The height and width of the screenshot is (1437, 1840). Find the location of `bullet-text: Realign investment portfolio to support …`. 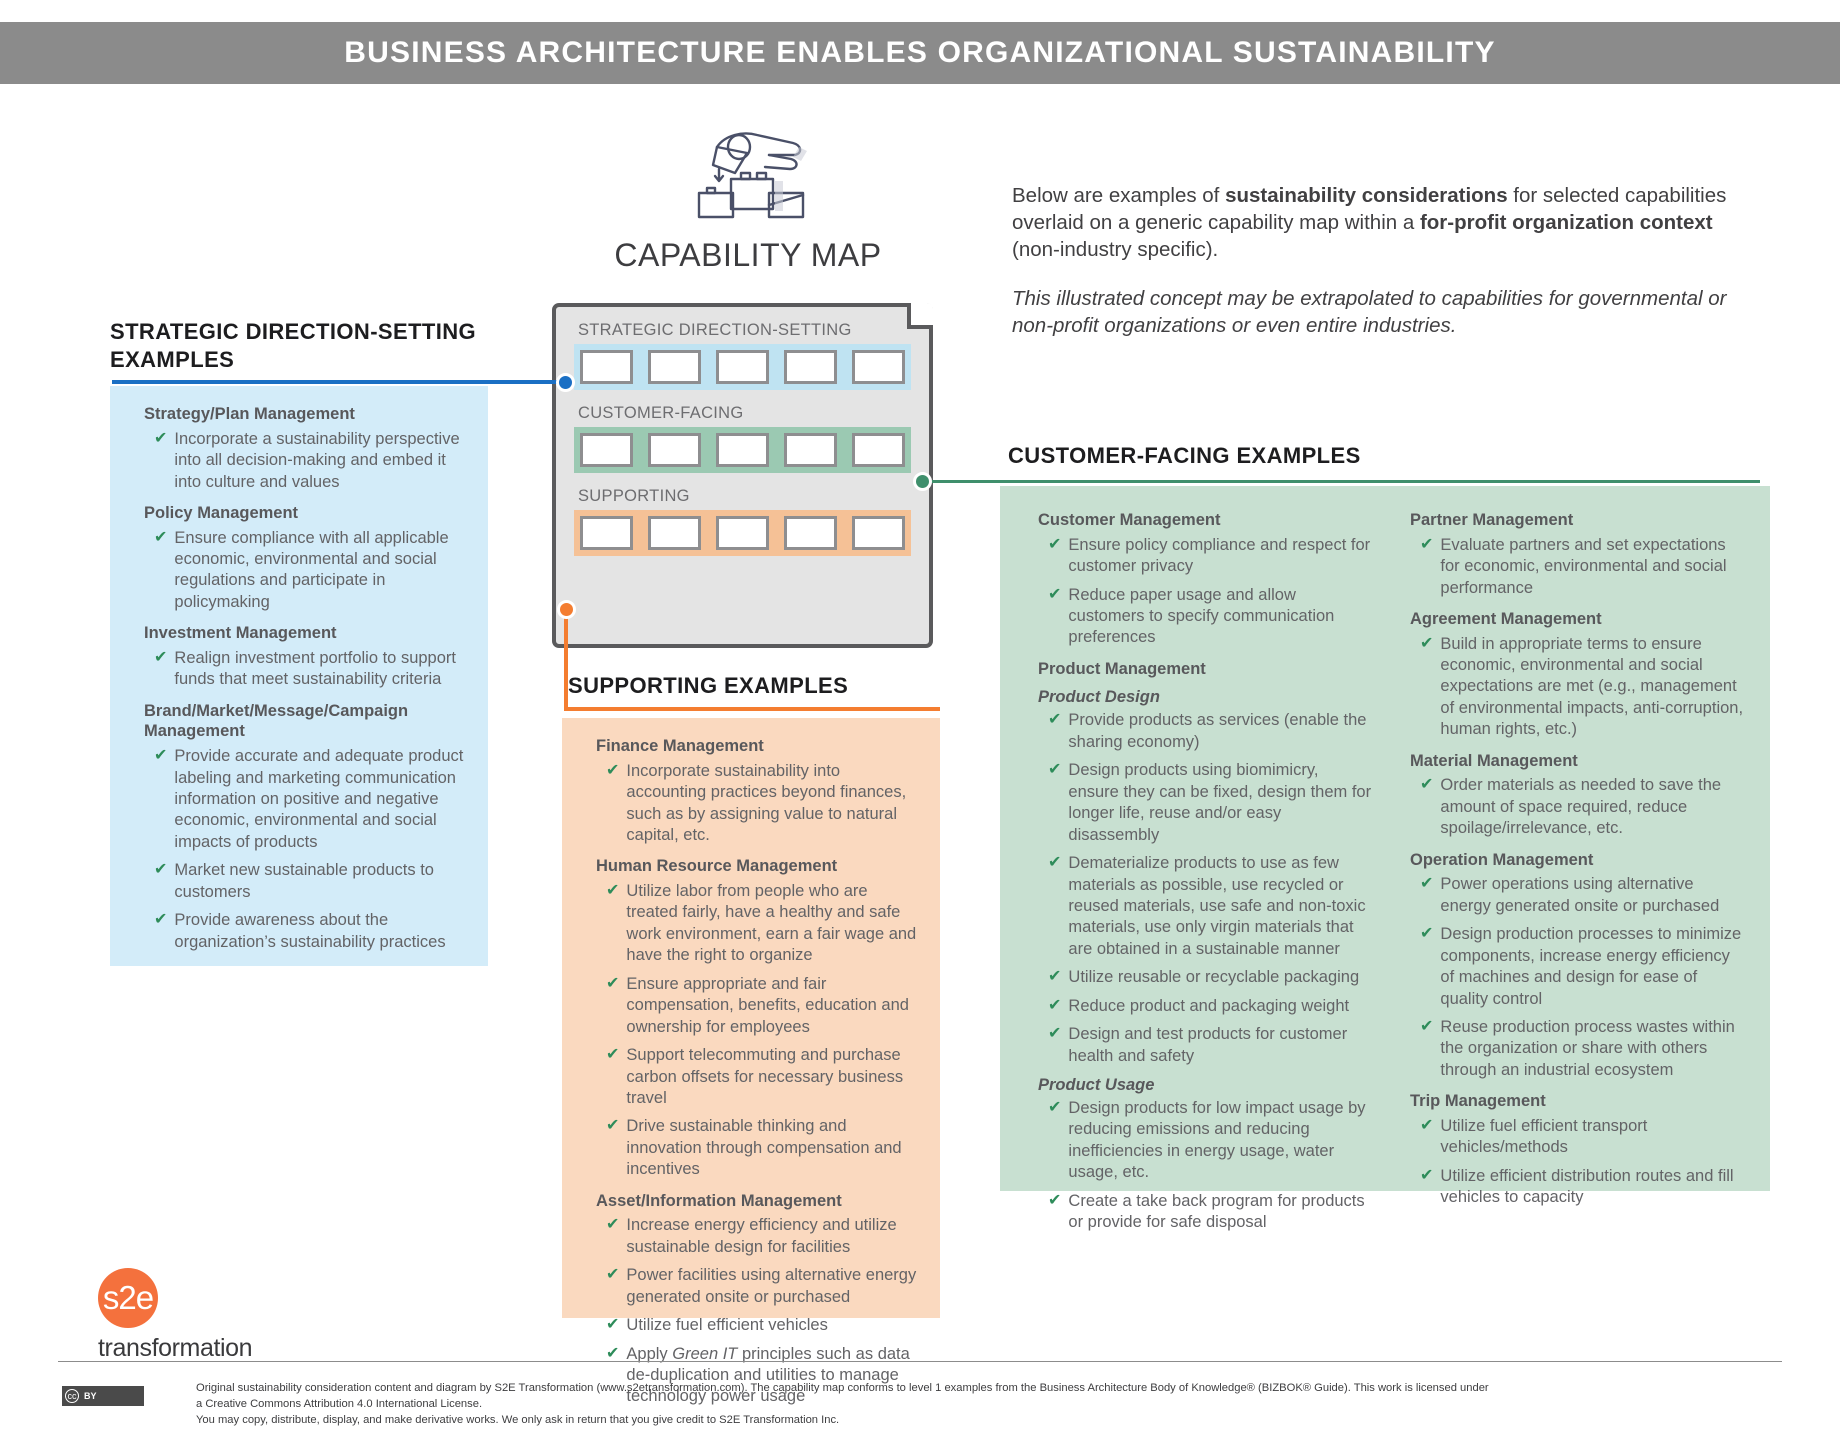

bullet-text: Realign investment portfolio to support … is located at coordinates (315, 668).